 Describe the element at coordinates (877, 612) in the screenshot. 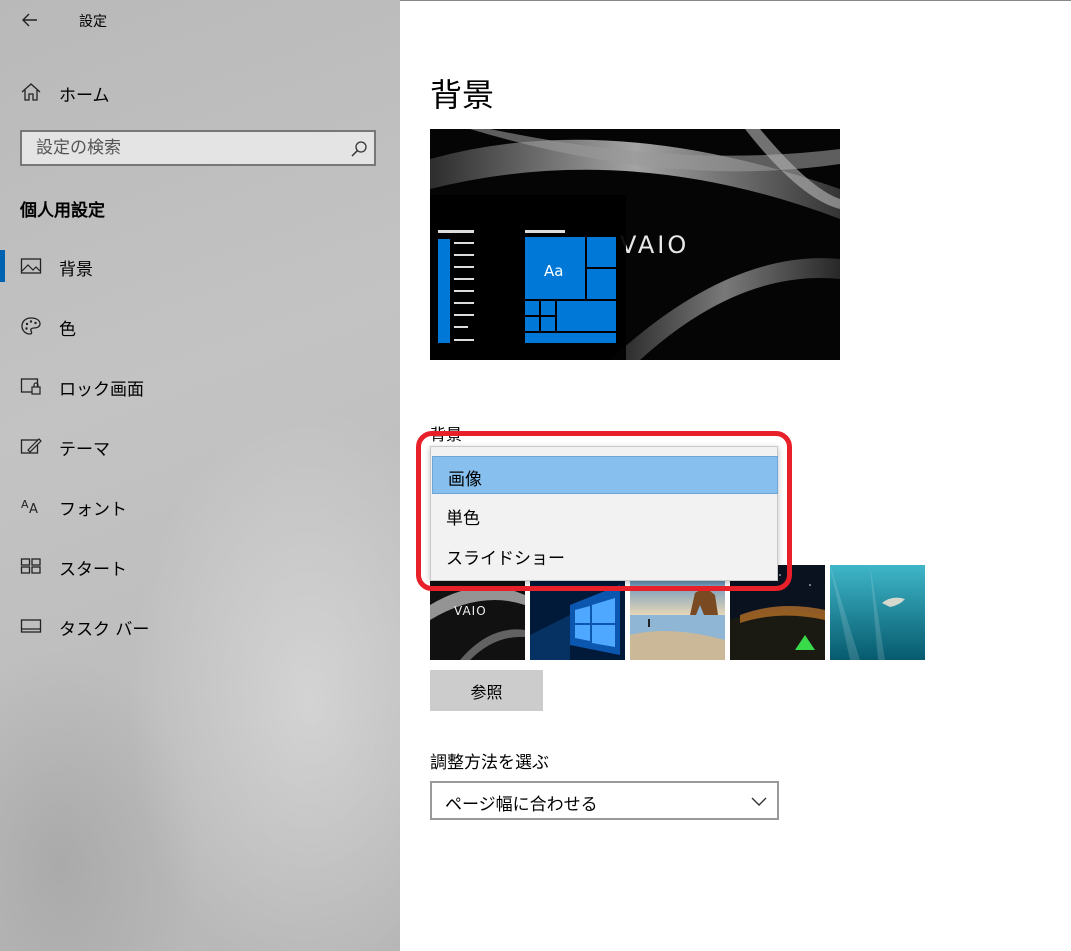

I see `thumbnail-underwater` at that location.